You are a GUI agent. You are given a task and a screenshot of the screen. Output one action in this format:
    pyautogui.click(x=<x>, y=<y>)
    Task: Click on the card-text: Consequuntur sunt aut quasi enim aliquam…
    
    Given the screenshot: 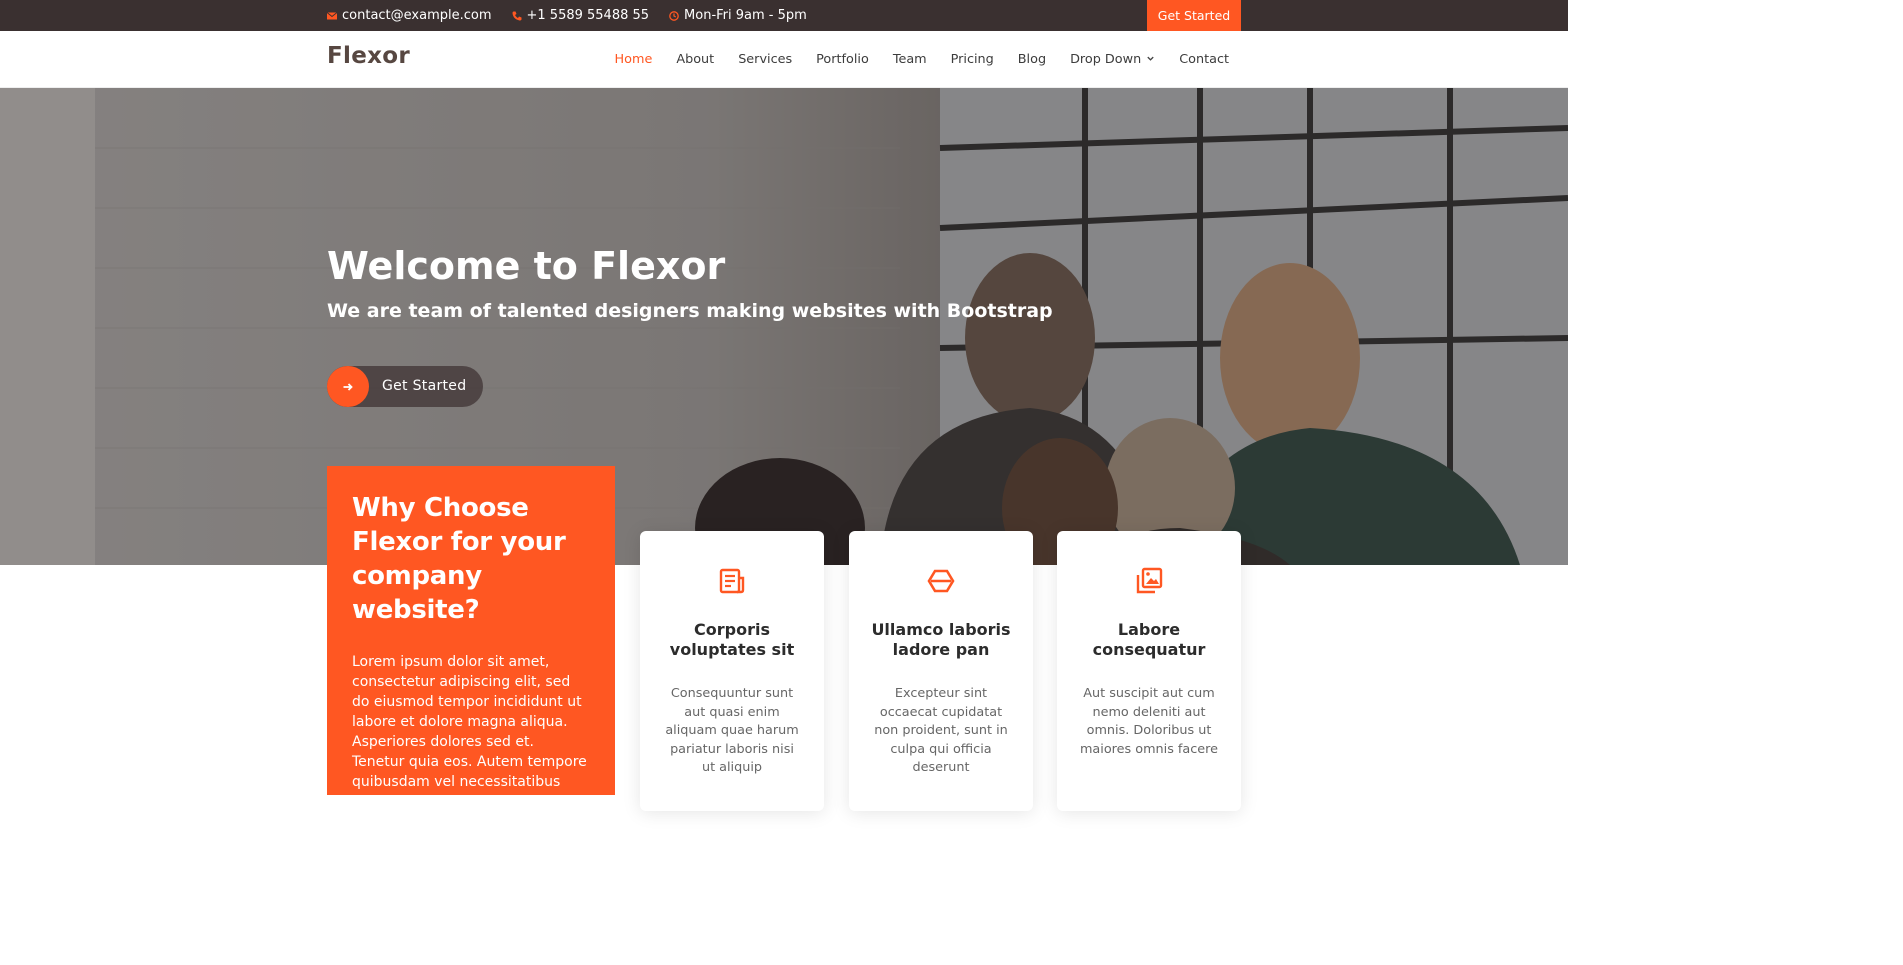 What is the action you would take?
    pyautogui.click(x=732, y=730)
    